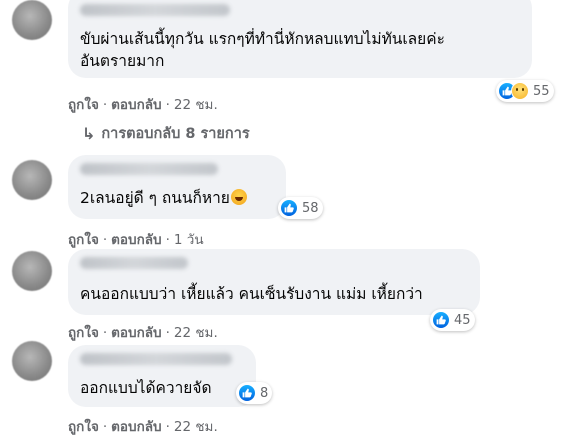 The width and height of the screenshot is (586, 437). I want to click on reaction-count: 55, so click(541, 91).